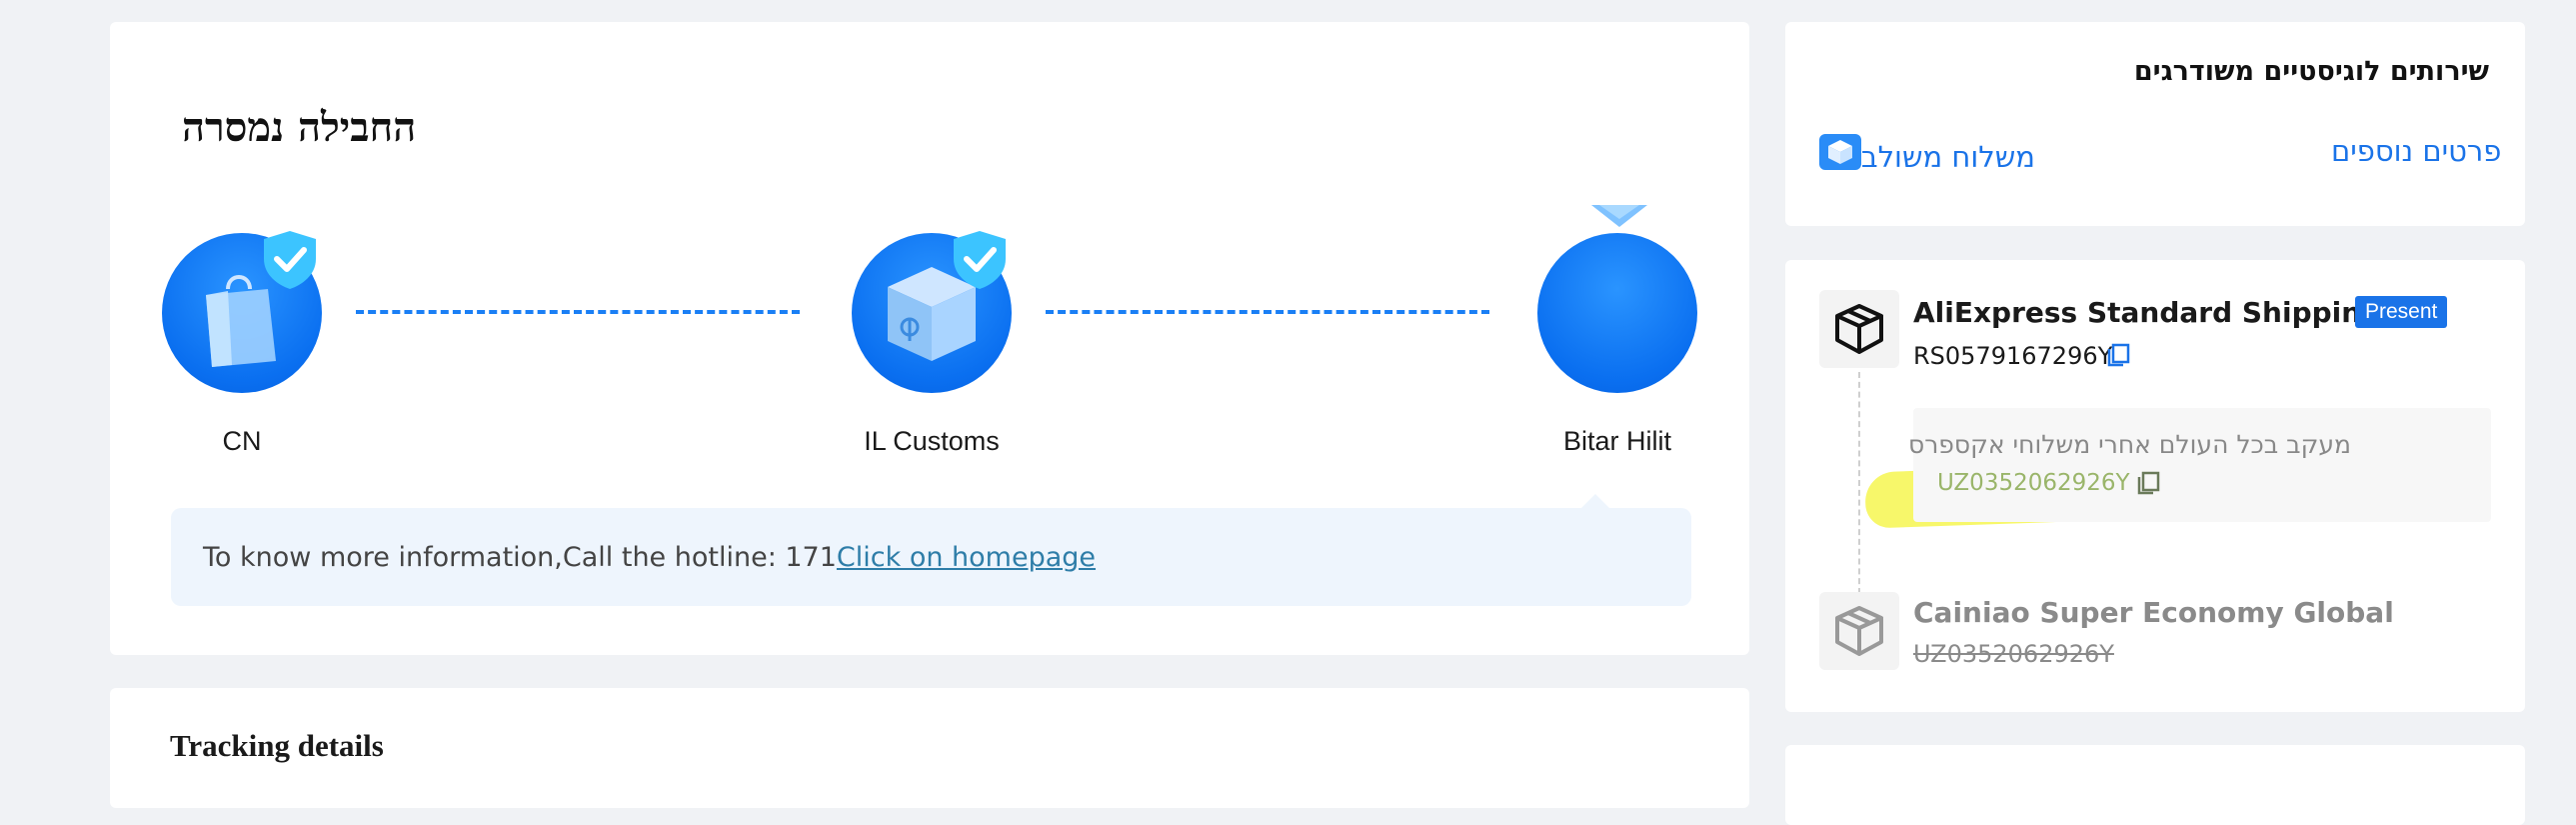  I want to click on carrier-name: AliExpress Standard Shipping, so click(2147, 312).